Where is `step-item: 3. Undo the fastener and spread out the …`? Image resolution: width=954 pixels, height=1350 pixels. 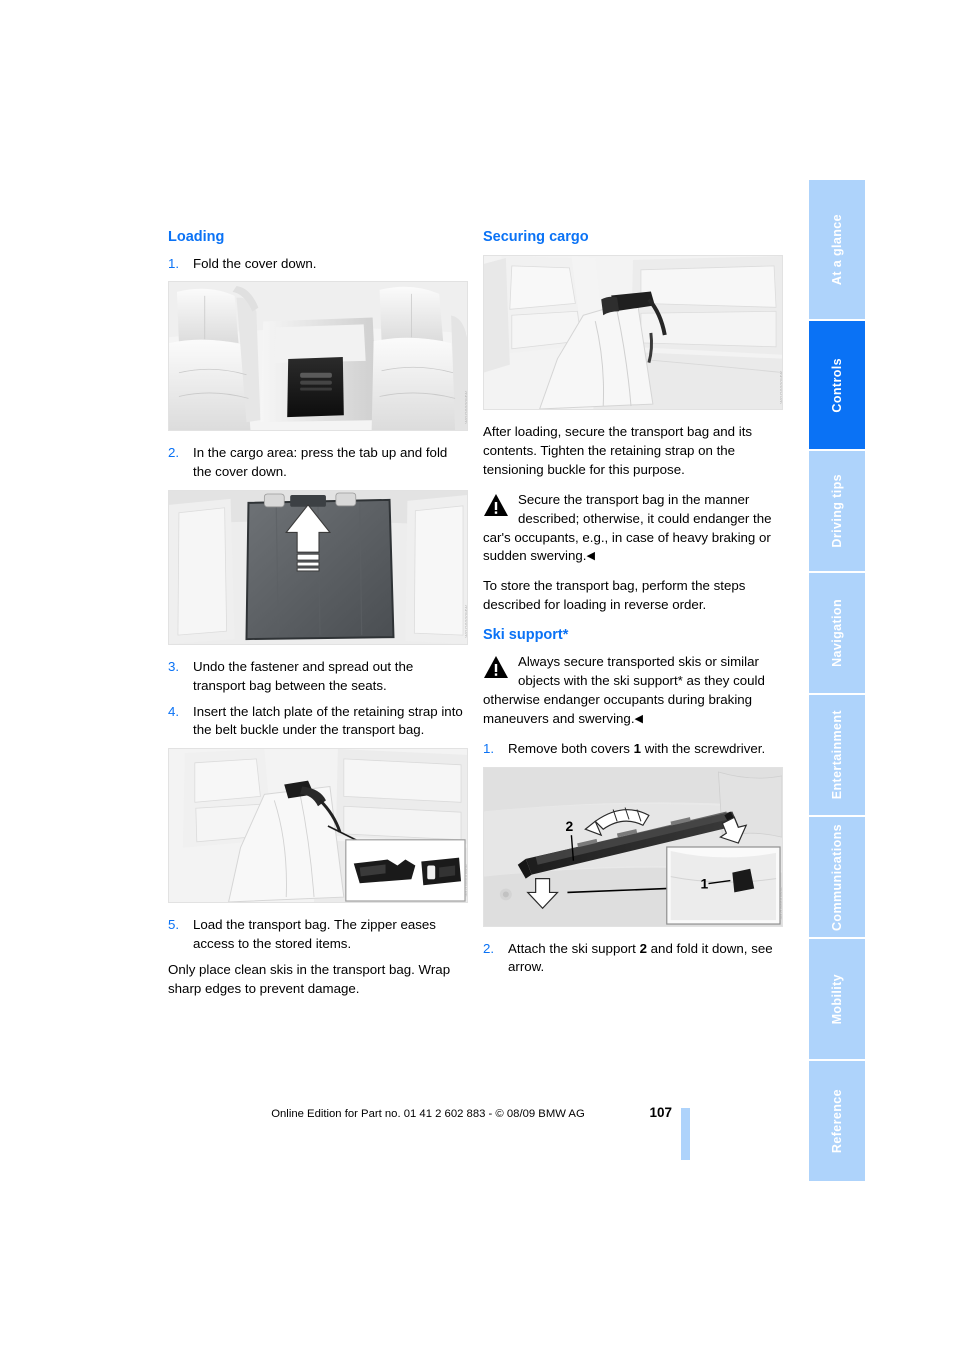 step-item: 3. Undo the fastener and spread out the … is located at coordinates (318, 677).